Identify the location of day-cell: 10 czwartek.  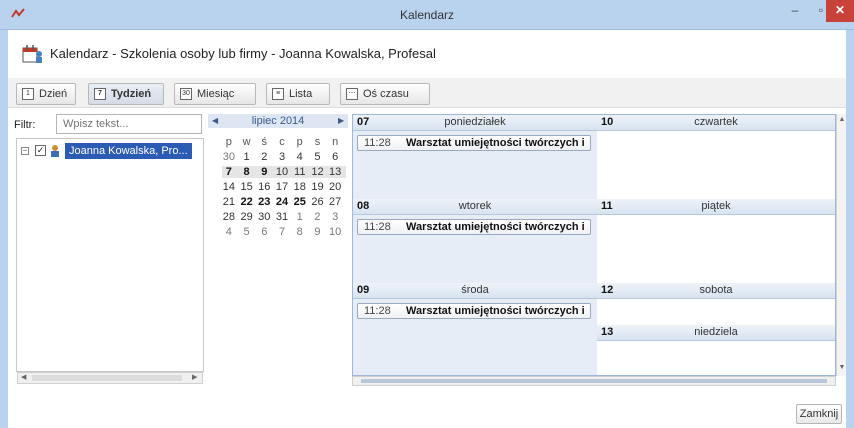
(716, 157).